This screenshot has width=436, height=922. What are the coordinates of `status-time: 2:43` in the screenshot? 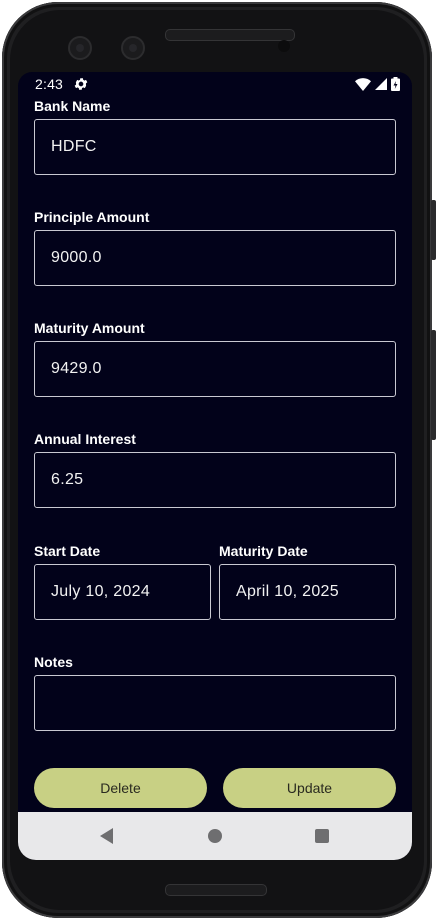 It's located at (49, 84).